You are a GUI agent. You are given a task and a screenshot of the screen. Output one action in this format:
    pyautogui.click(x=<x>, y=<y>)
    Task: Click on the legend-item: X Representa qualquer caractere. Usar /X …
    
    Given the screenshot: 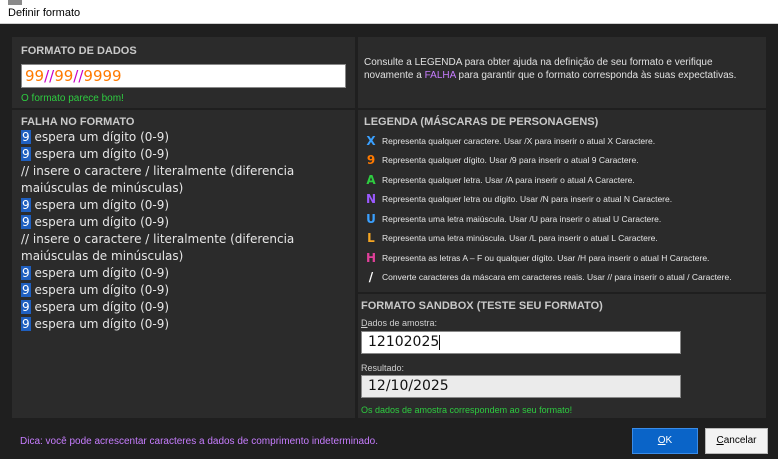 What is the action you would take?
    pyautogui.click(x=563, y=141)
    